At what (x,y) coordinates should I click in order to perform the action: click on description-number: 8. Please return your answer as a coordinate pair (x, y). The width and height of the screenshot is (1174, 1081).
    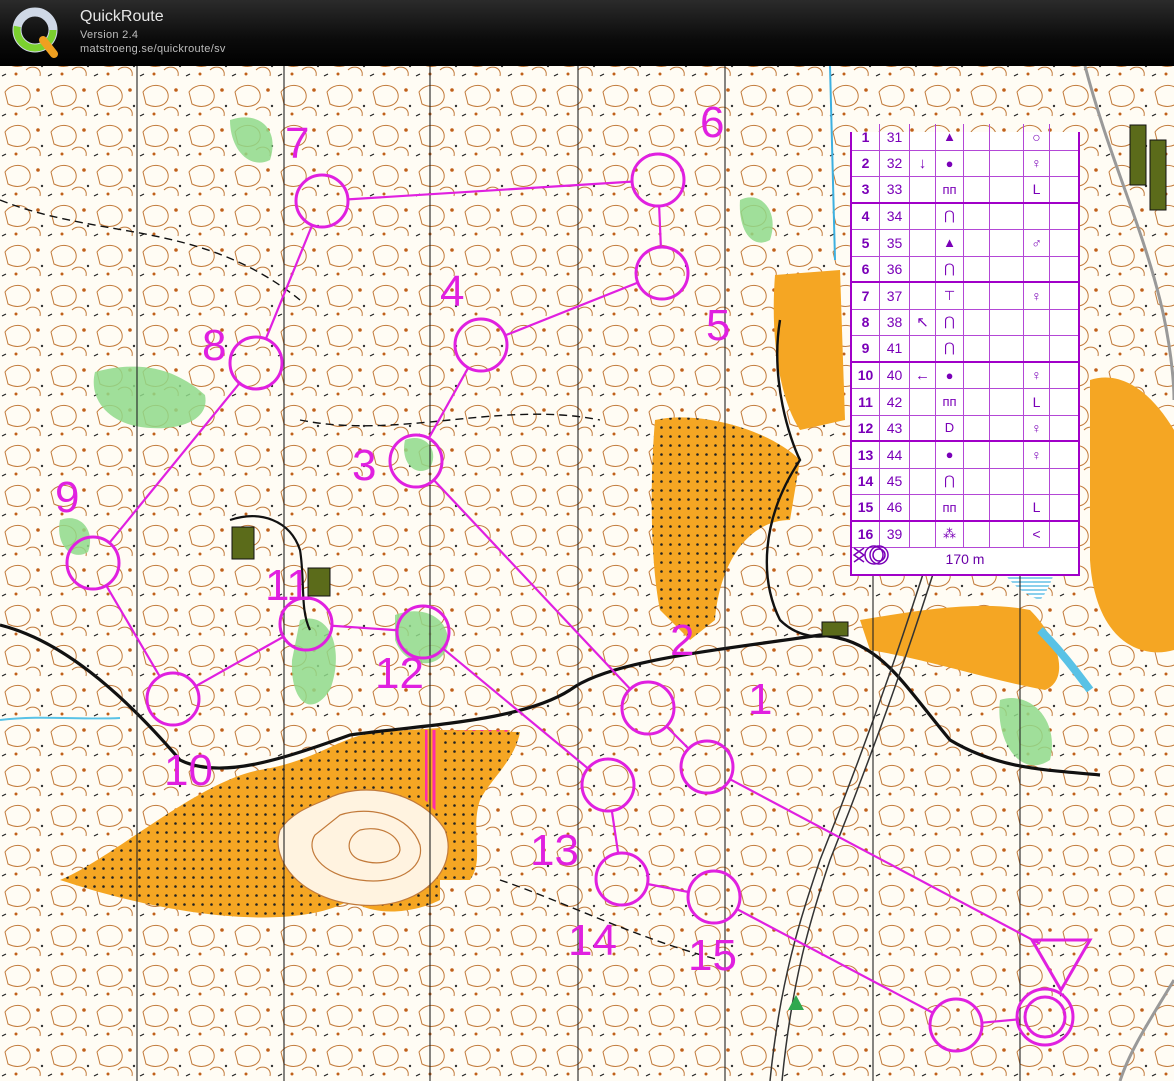
    Looking at the image, I should click on (866, 322).